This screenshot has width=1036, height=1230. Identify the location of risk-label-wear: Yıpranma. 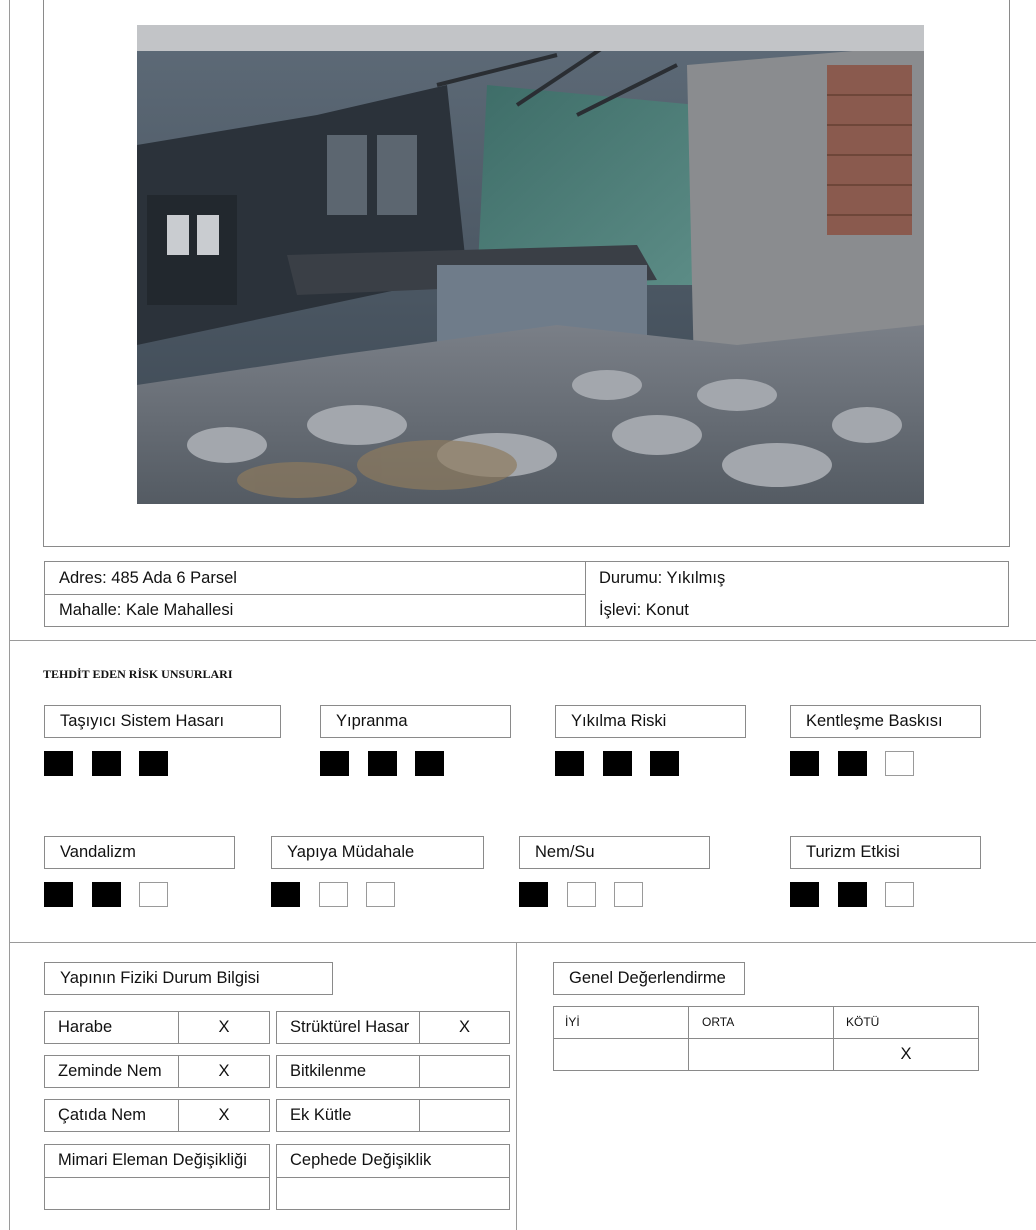
(415, 721).